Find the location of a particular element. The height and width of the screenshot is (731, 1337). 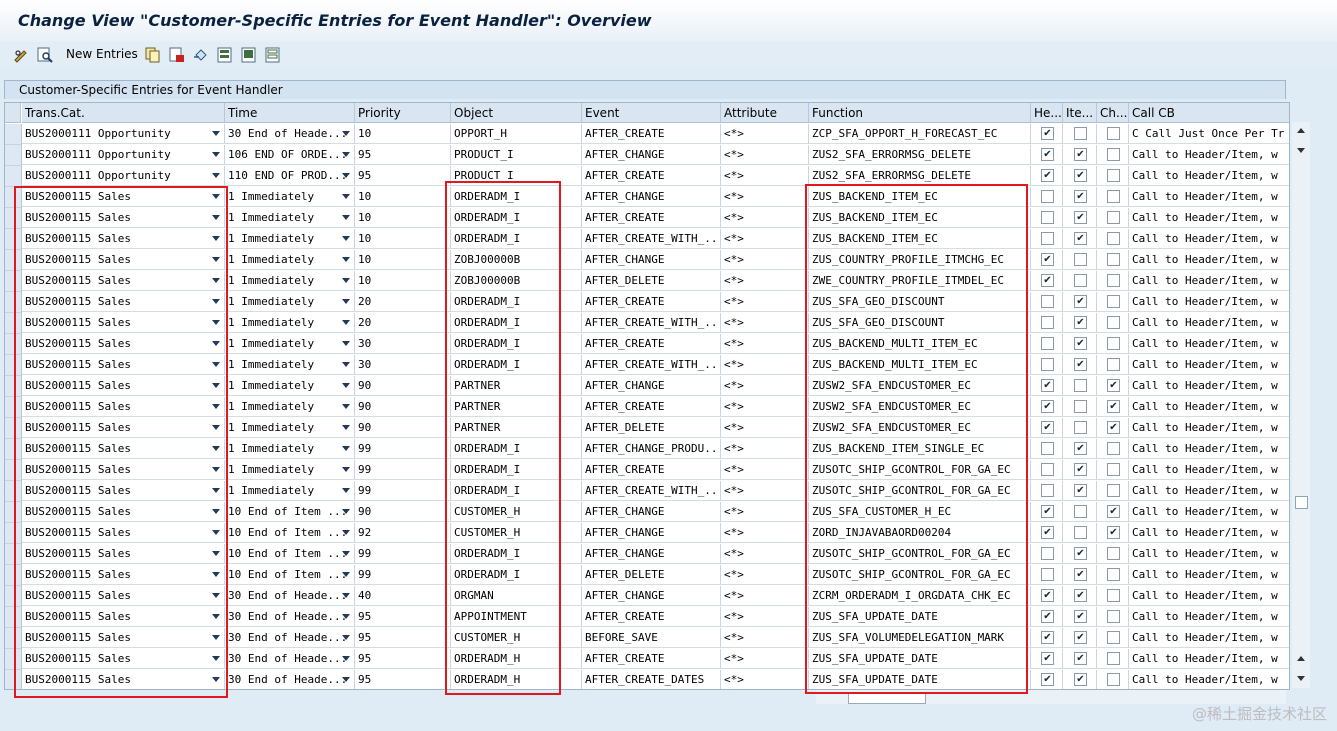

header-checkbox is located at coordinates (1047, 553).